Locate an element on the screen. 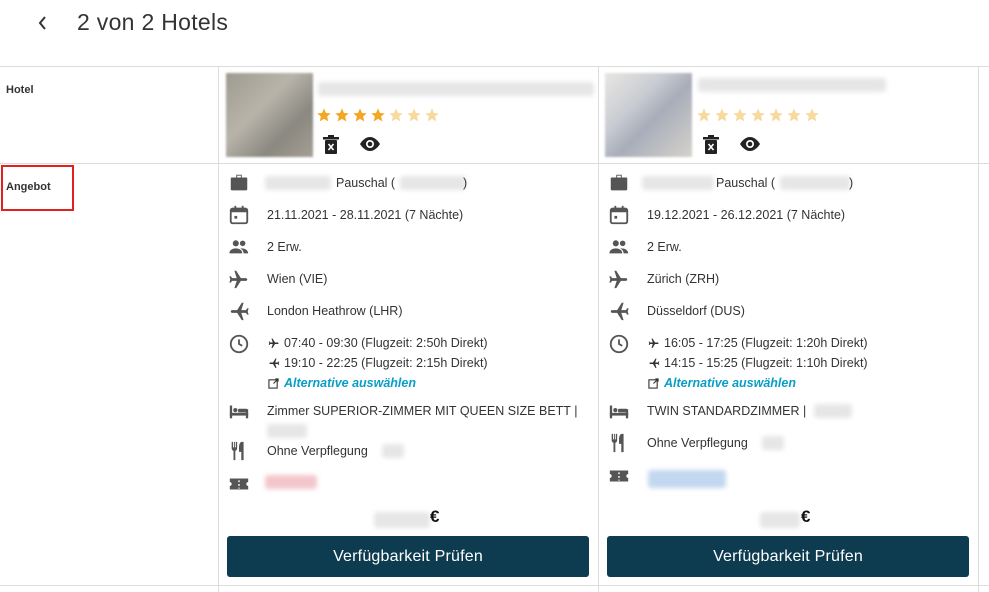  chevron-left-icon is located at coordinates (42, 23).